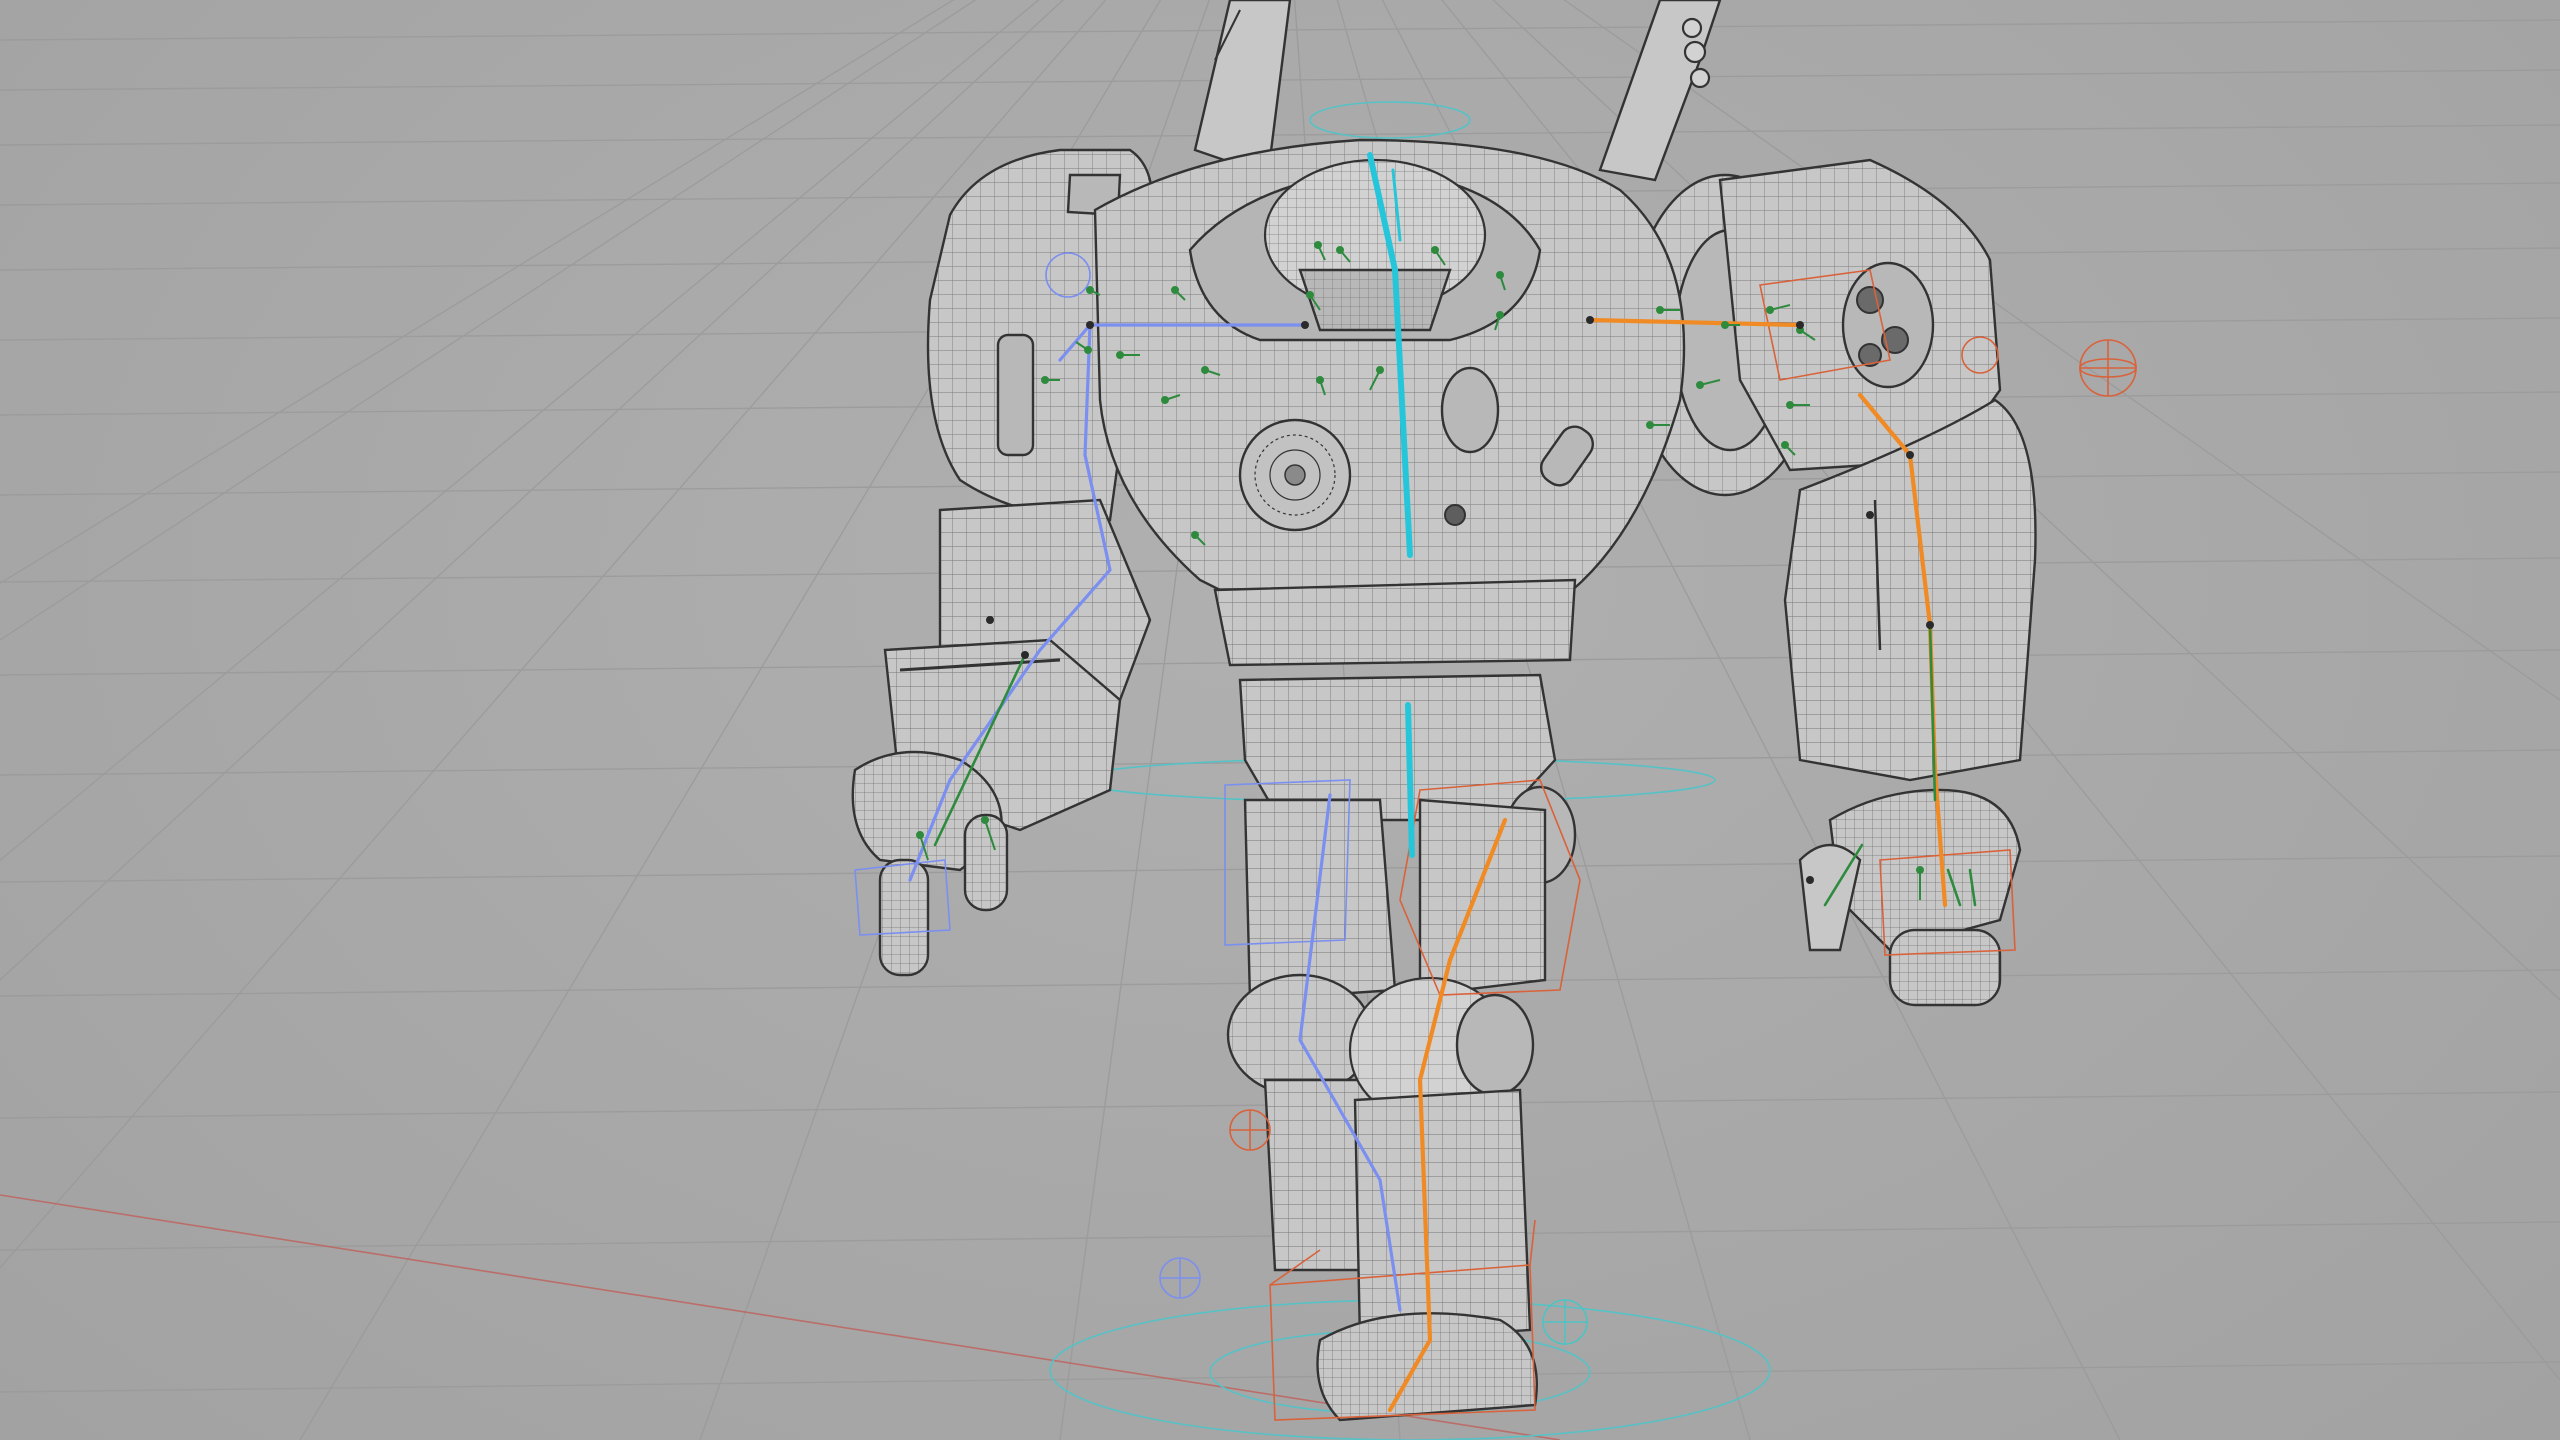  What do you see at coordinates (1389, 402) in the screenshot?
I see `torso` at bounding box center [1389, 402].